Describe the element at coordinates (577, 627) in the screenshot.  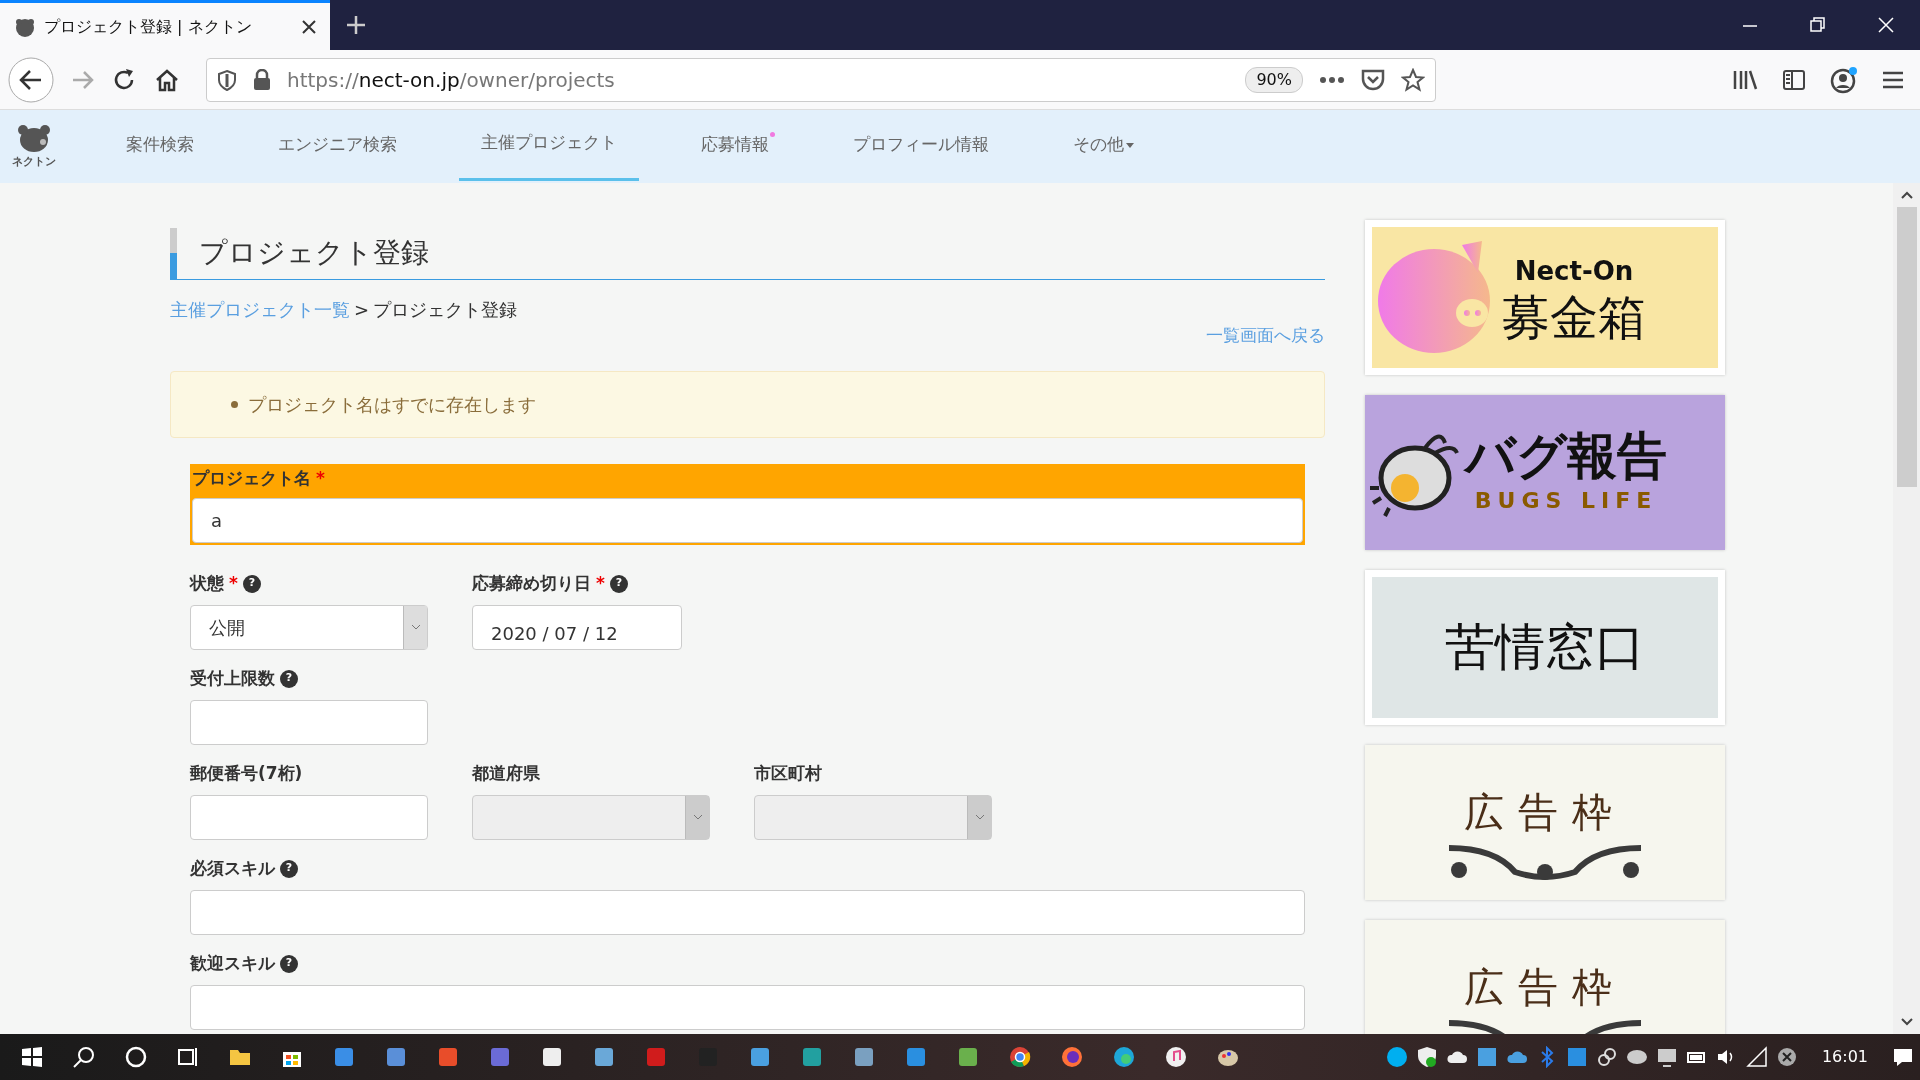
I see `date-field: 2020 / 07 / 12` at that location.